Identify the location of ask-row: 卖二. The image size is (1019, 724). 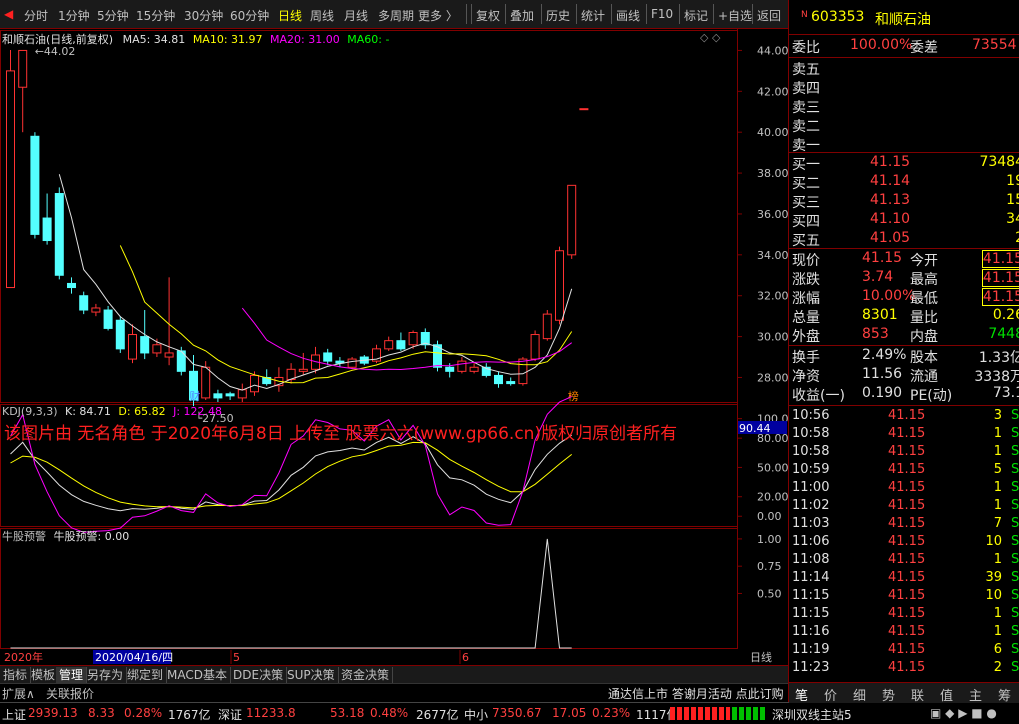
(905, 125).